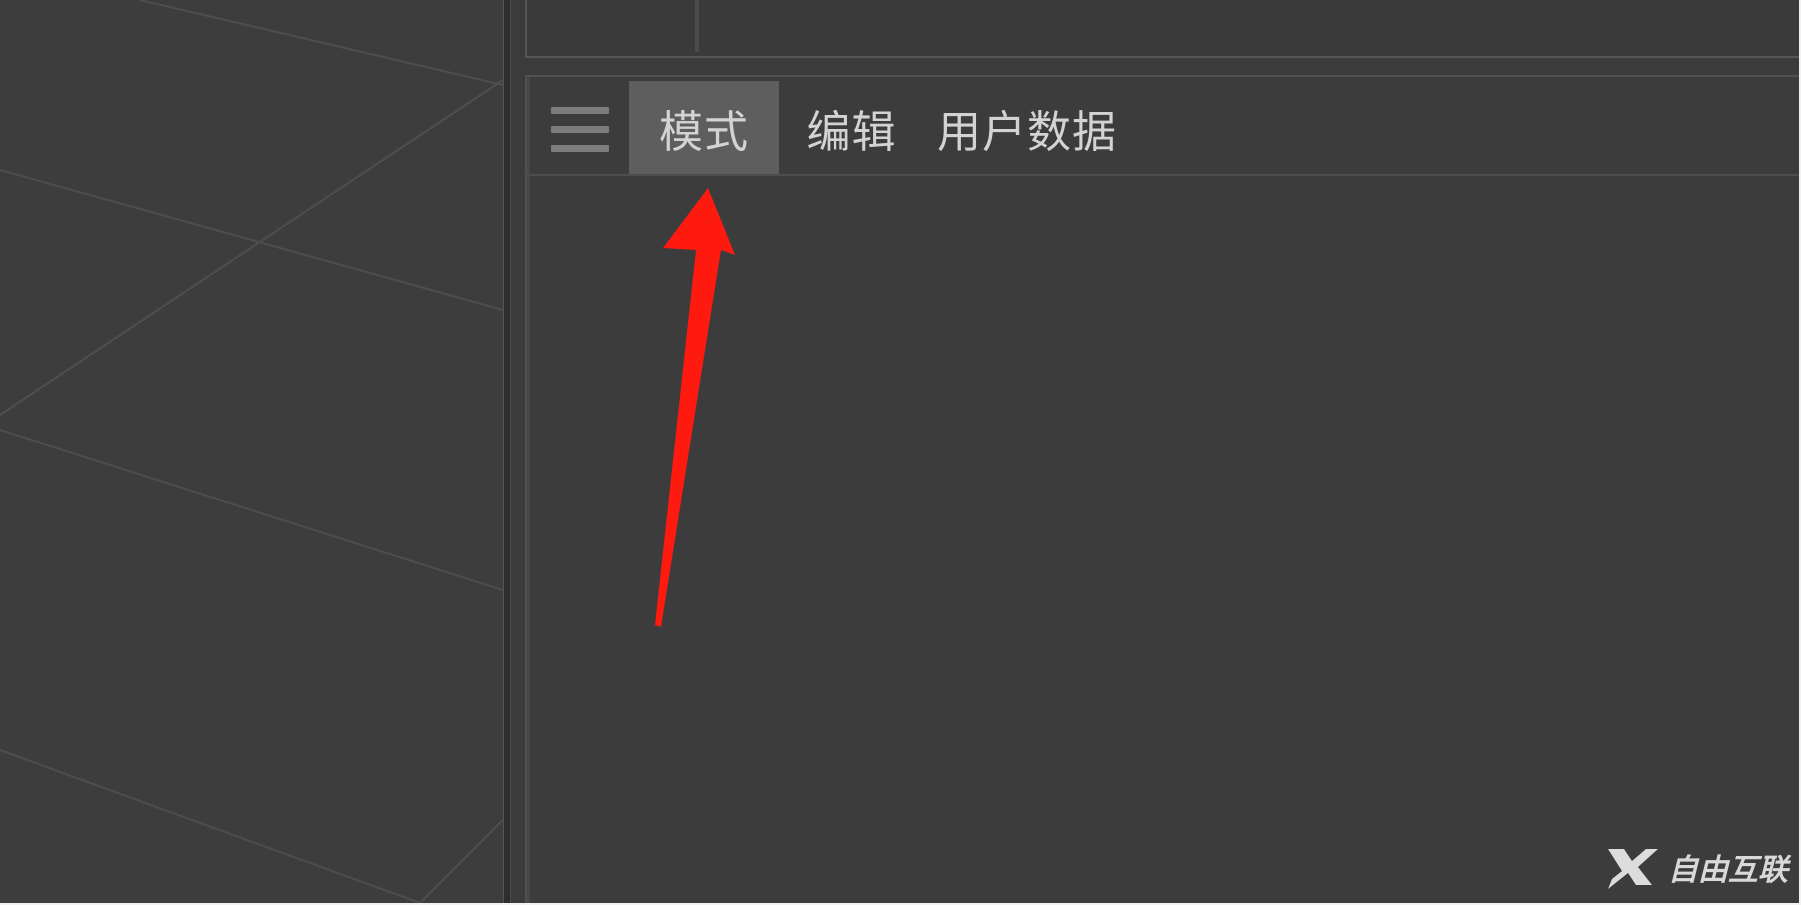  I want to click on panel-edge, so click(528, 490).